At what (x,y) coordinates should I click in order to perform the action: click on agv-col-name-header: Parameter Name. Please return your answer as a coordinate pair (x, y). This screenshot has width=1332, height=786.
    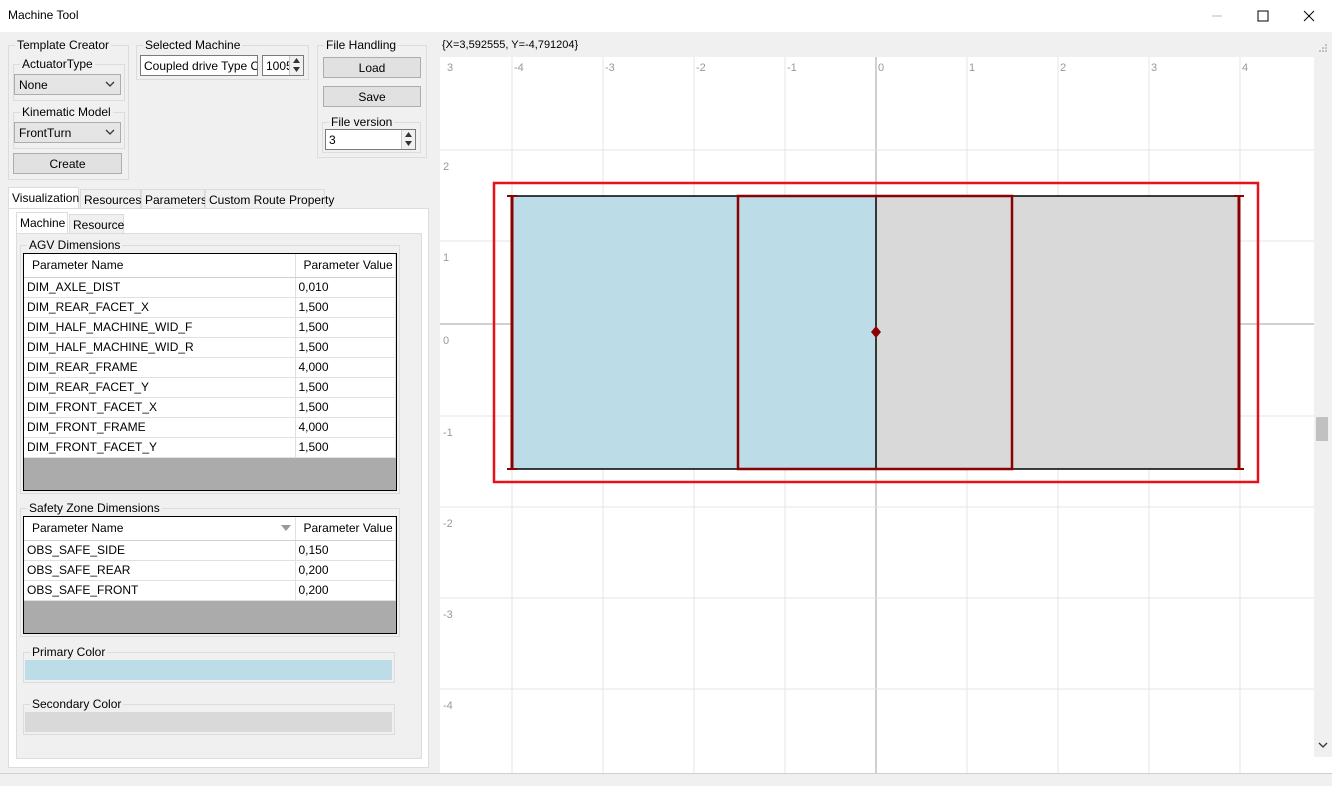
    Looking at the image, I should click on (160, 266).